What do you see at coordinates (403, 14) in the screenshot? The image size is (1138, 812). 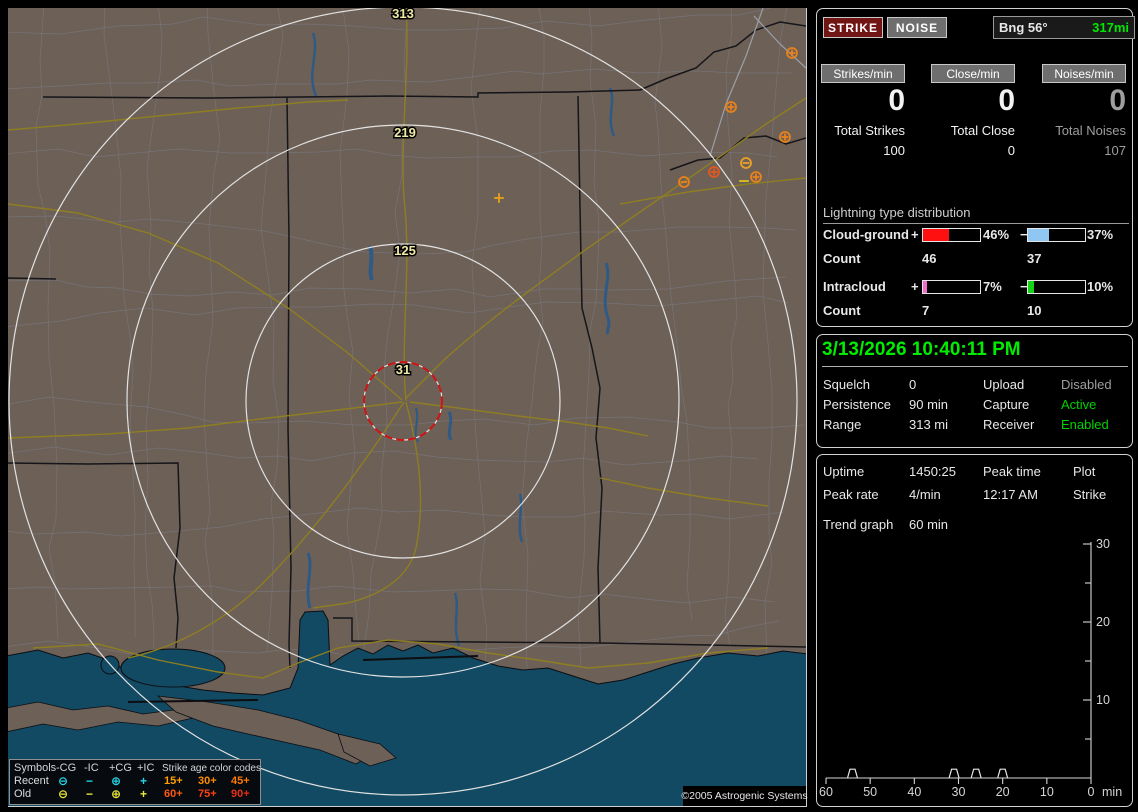 I see `ring-label-313: 313` at bounding box center [403, 14].